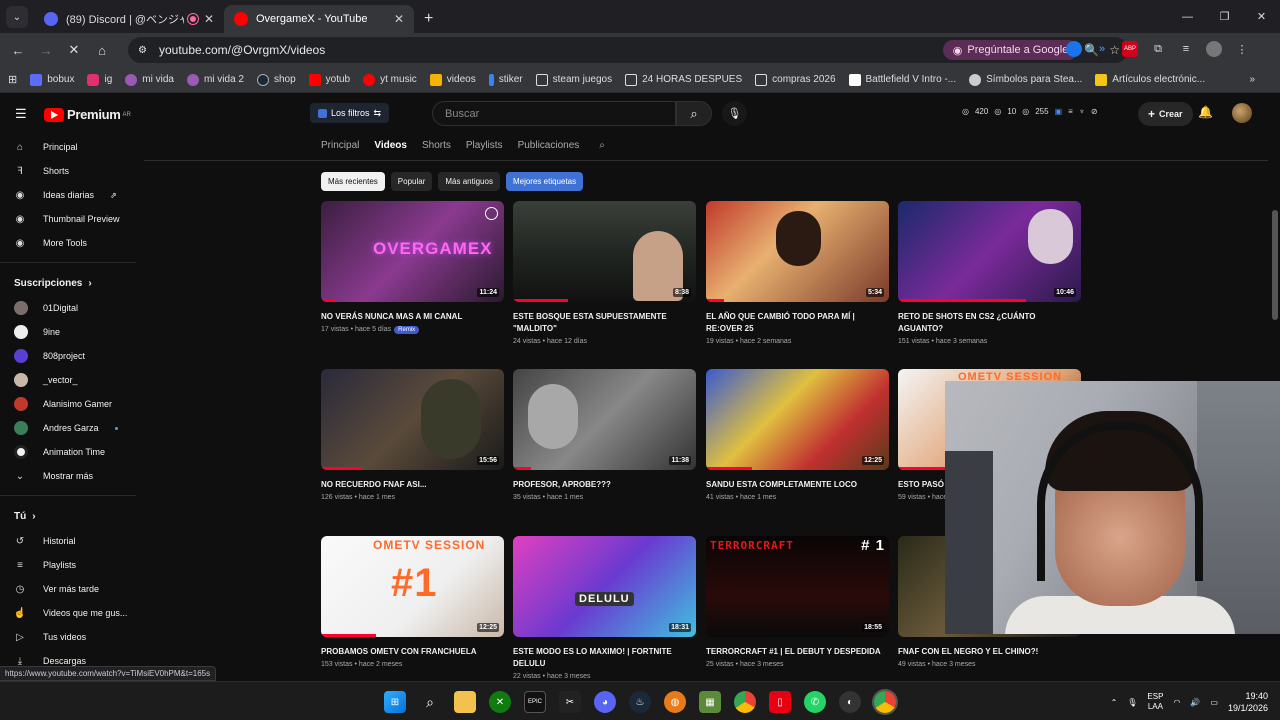  What do you see at coordinates (319, 19) in the screenshot?
I see `tab-youtube: OvergameX - YouTube ✕` at bounding box center [319, 19].